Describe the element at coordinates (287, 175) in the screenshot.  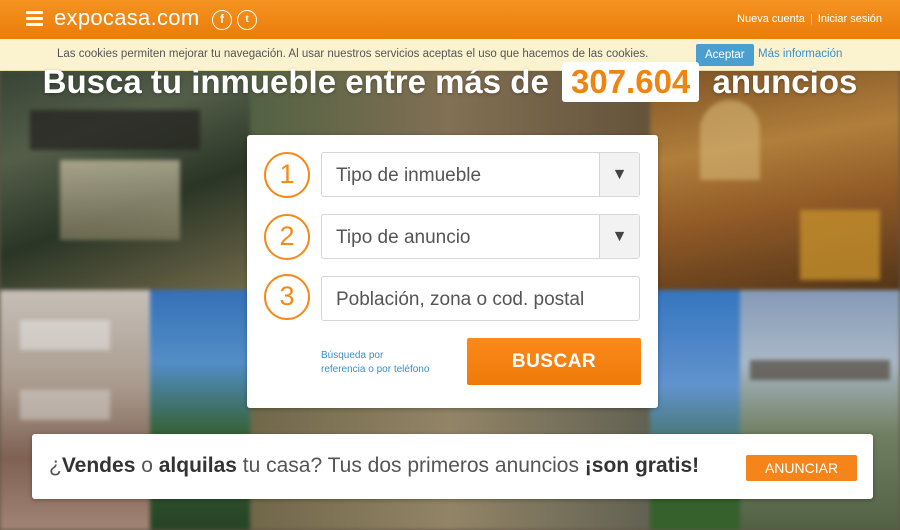
I see `step-1-badge: 1` at that location.